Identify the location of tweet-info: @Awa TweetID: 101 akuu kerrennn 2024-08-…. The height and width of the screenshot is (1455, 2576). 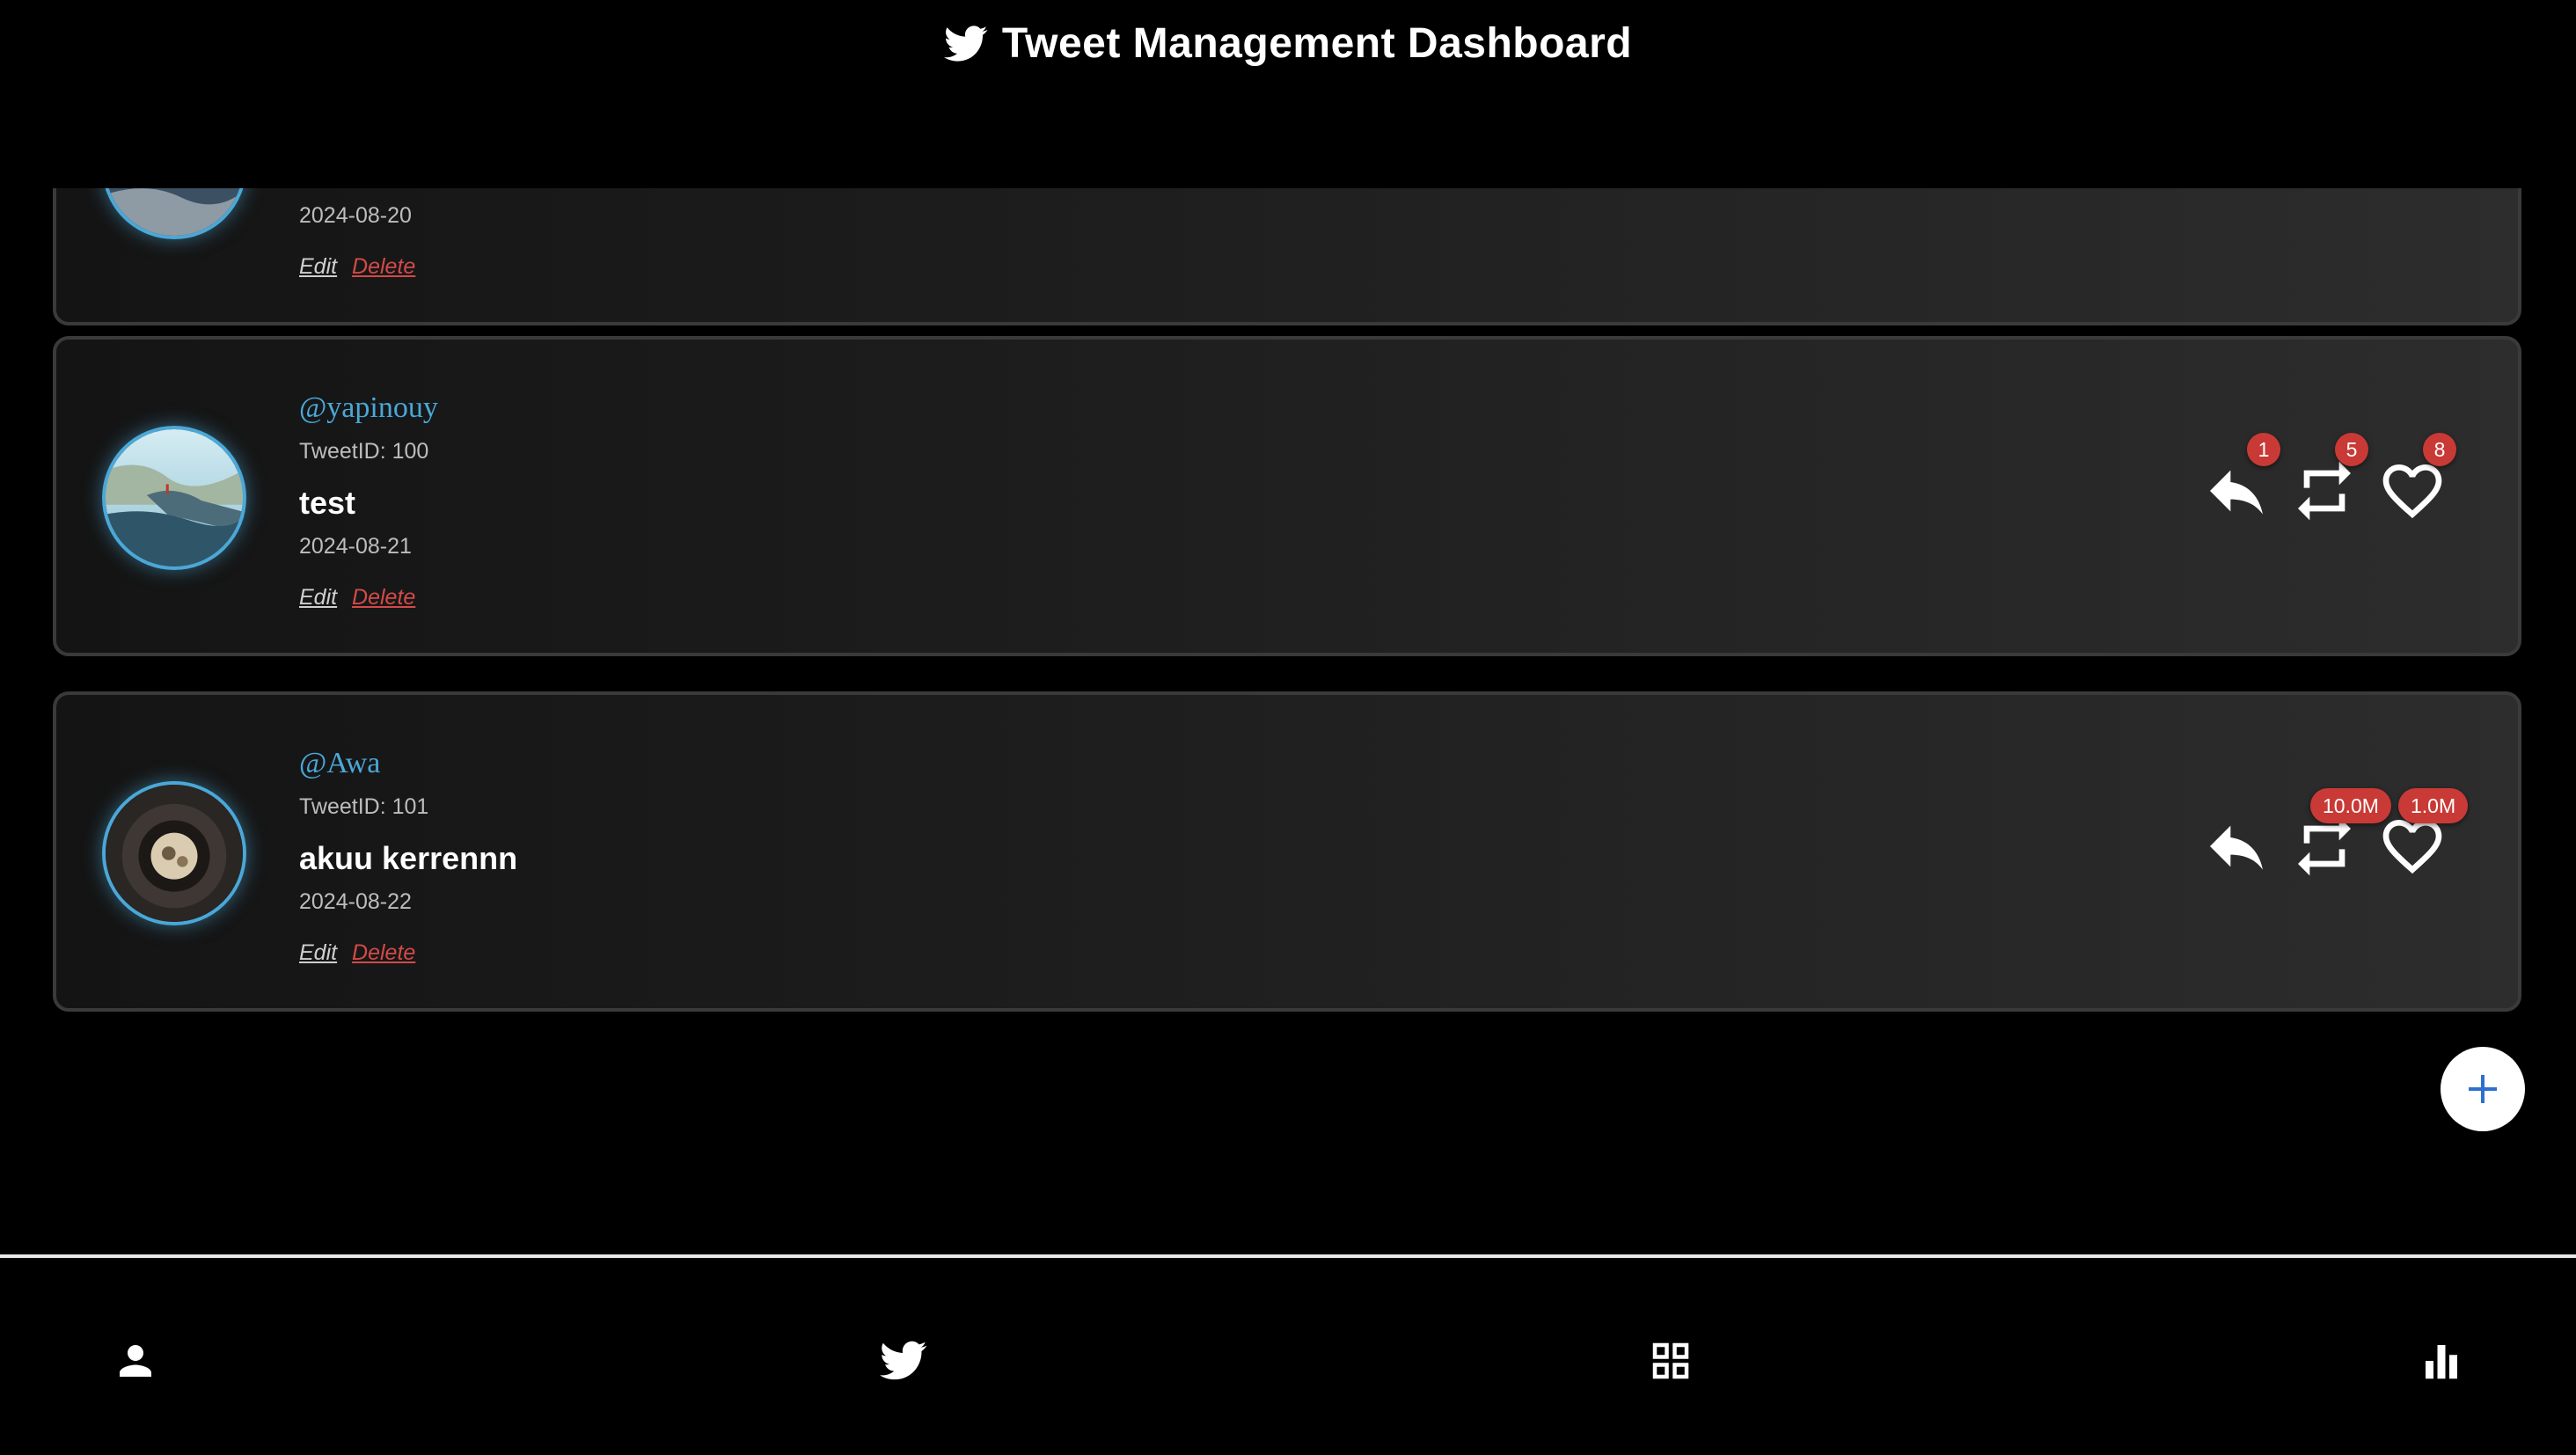
(408, 855).